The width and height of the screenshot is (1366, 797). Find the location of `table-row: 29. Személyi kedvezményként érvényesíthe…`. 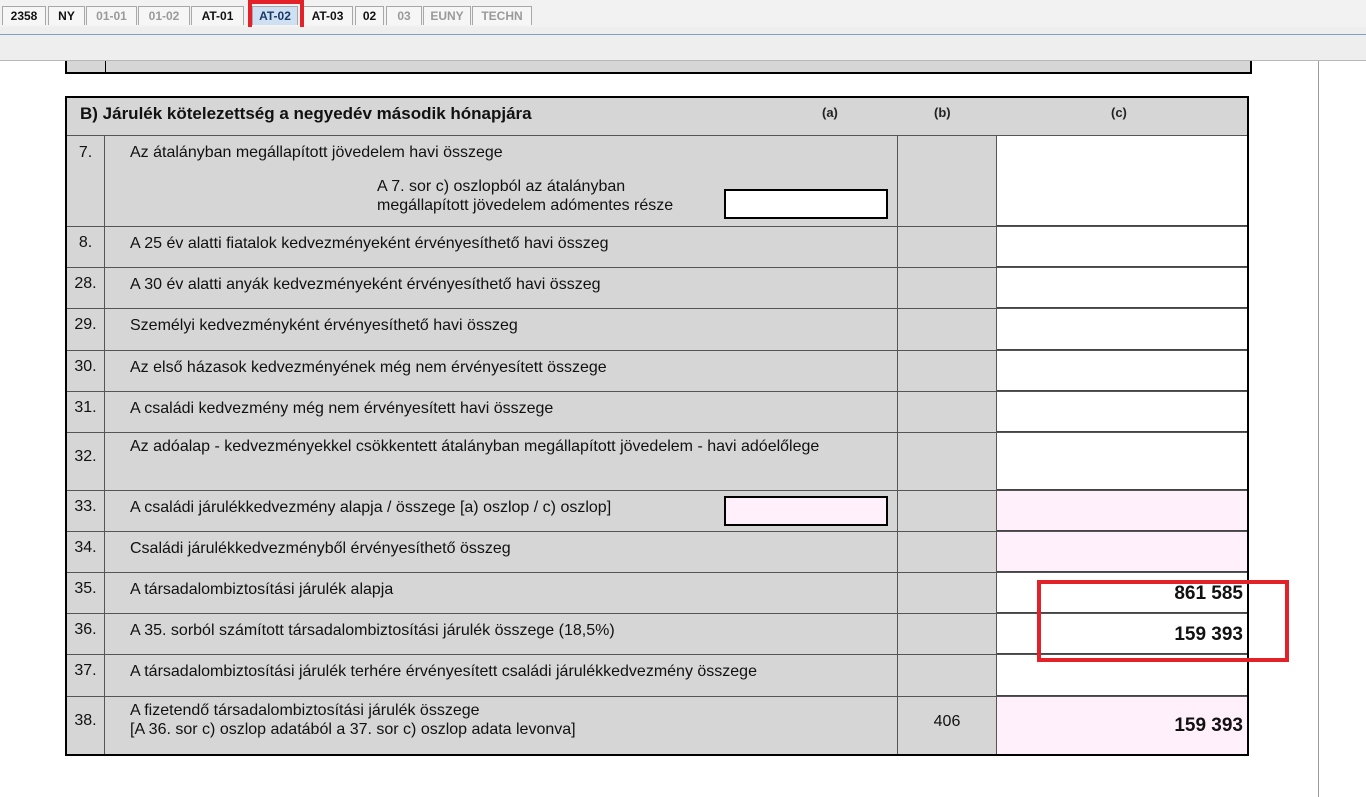

table-row: 29. Személyi kedvezményként érvényesíthe… is located at coordinates (657, 330).